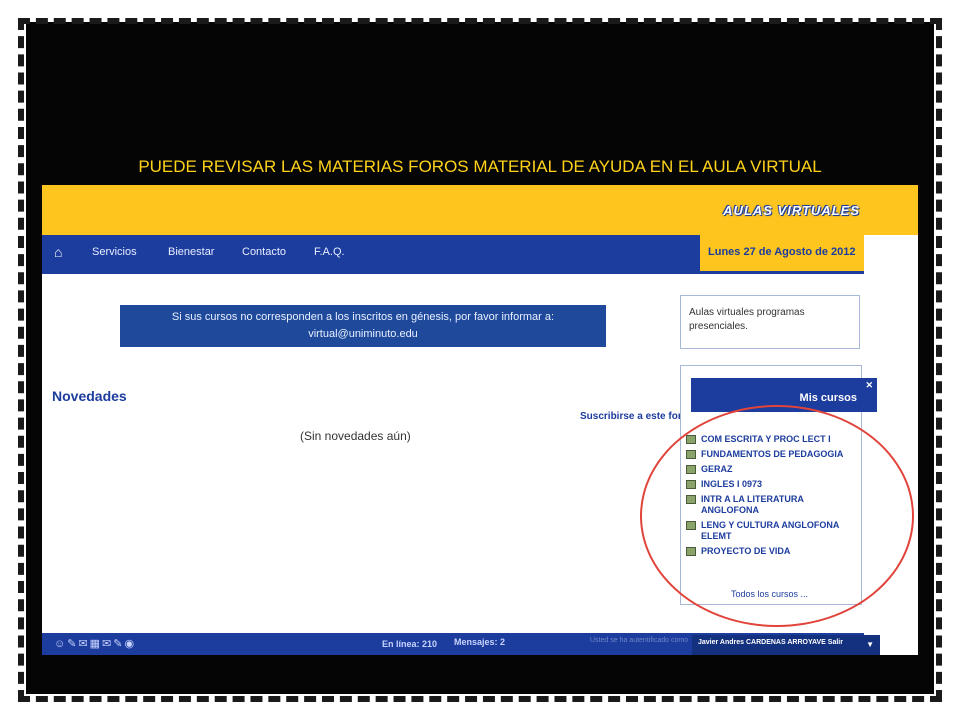  I want to click on course-item: LENG Y CULTURA ANGLOFONA ELEMT, so click(773, 531).